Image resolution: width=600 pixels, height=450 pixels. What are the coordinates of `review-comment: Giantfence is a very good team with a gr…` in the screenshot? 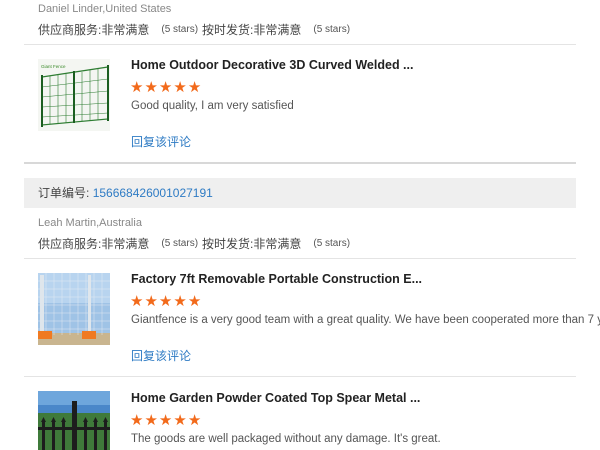 It's located at (365, 320).